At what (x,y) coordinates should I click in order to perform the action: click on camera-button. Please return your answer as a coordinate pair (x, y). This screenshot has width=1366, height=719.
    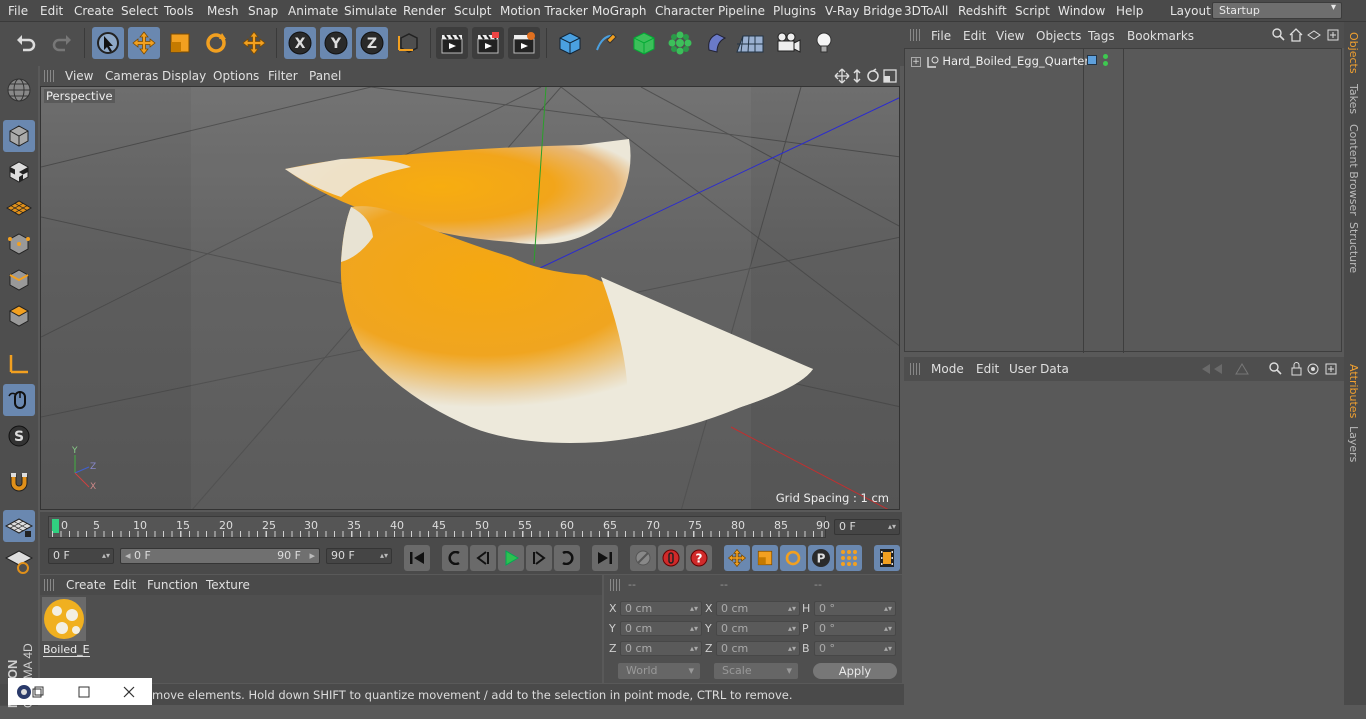
    Looking at the image, I should click on (788, 43).